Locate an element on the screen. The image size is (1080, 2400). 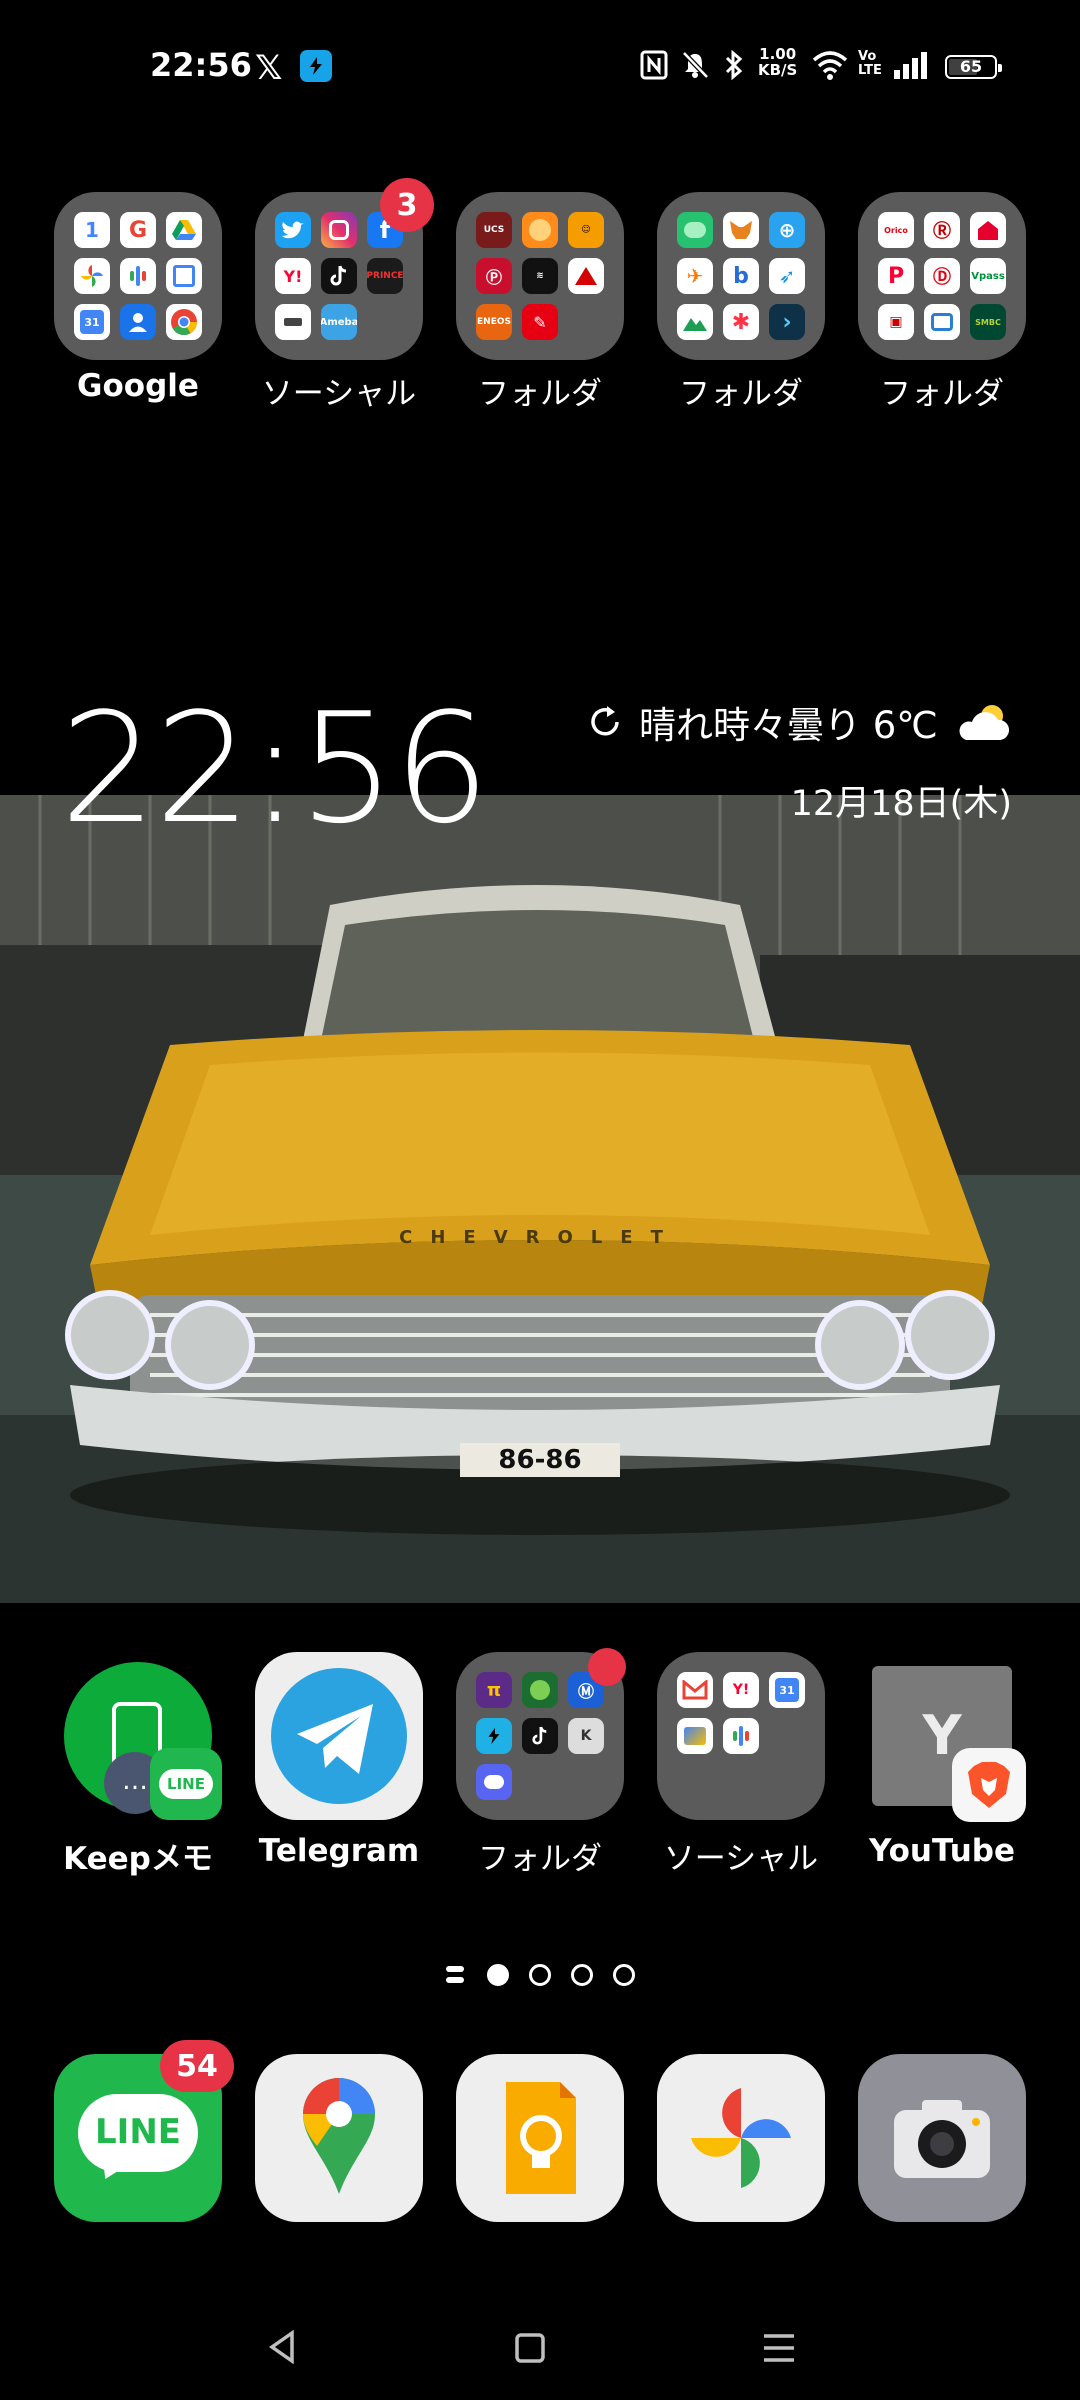
instagram-icon is located at coordinates (339, 230).